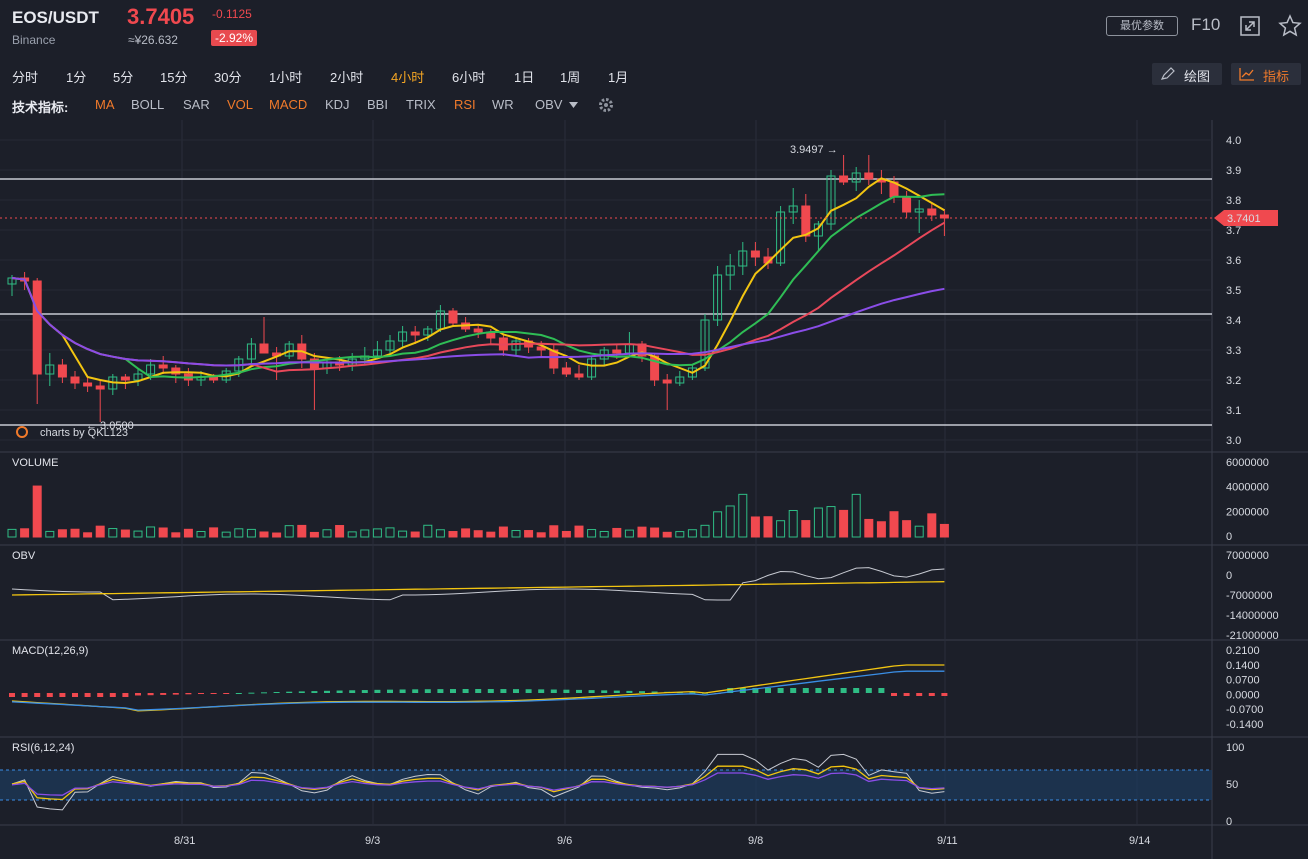  Describe the element at coordinates (1244, 219) in the screenshot. I see `current-price-tag-label: 3.7401` at that location.